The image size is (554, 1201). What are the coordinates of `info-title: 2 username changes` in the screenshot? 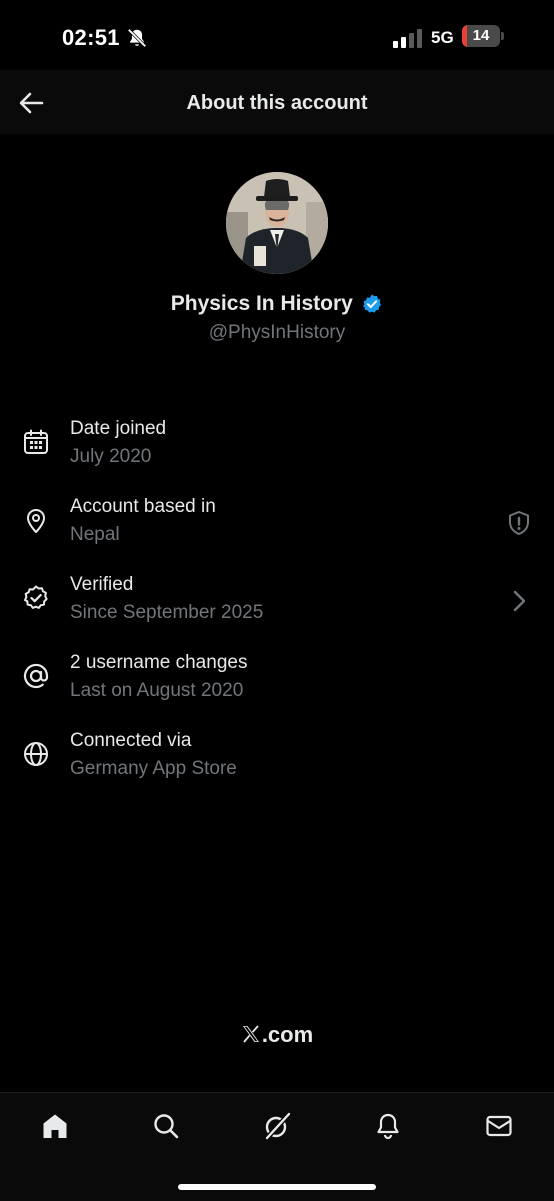 It's located at (159, 662).